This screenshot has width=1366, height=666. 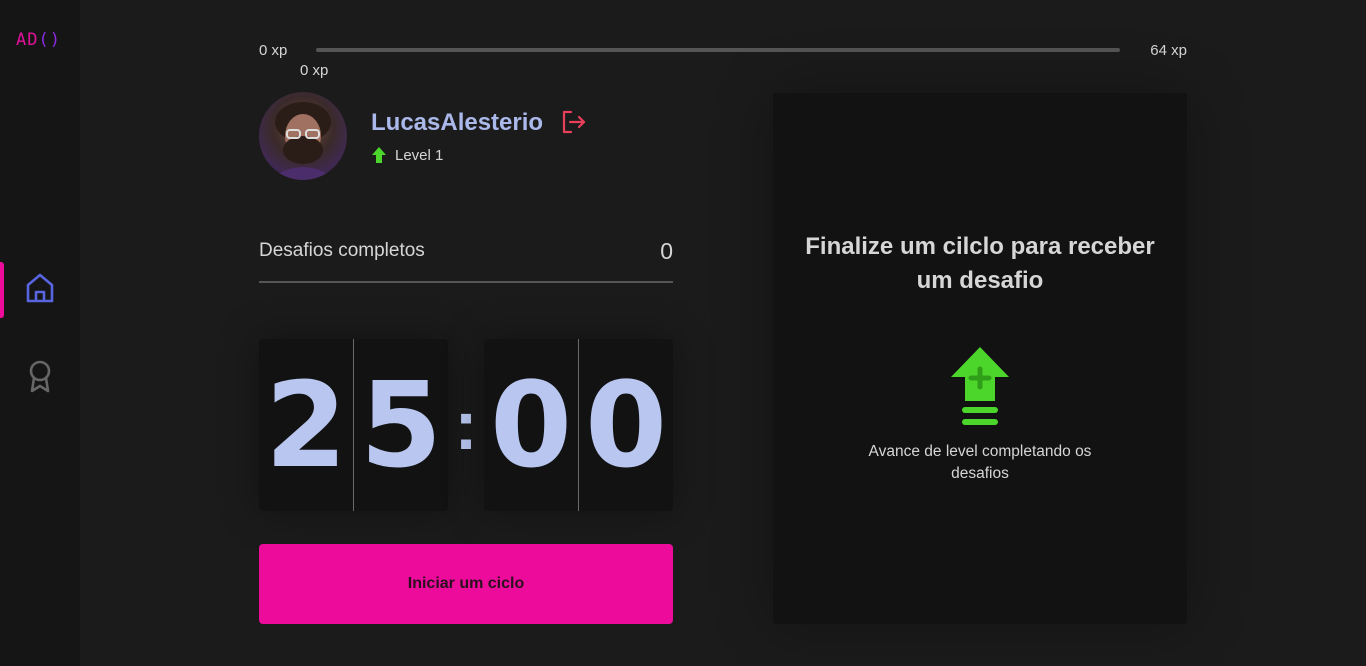 I want to click on logout-button, so click(x=573, y=122).